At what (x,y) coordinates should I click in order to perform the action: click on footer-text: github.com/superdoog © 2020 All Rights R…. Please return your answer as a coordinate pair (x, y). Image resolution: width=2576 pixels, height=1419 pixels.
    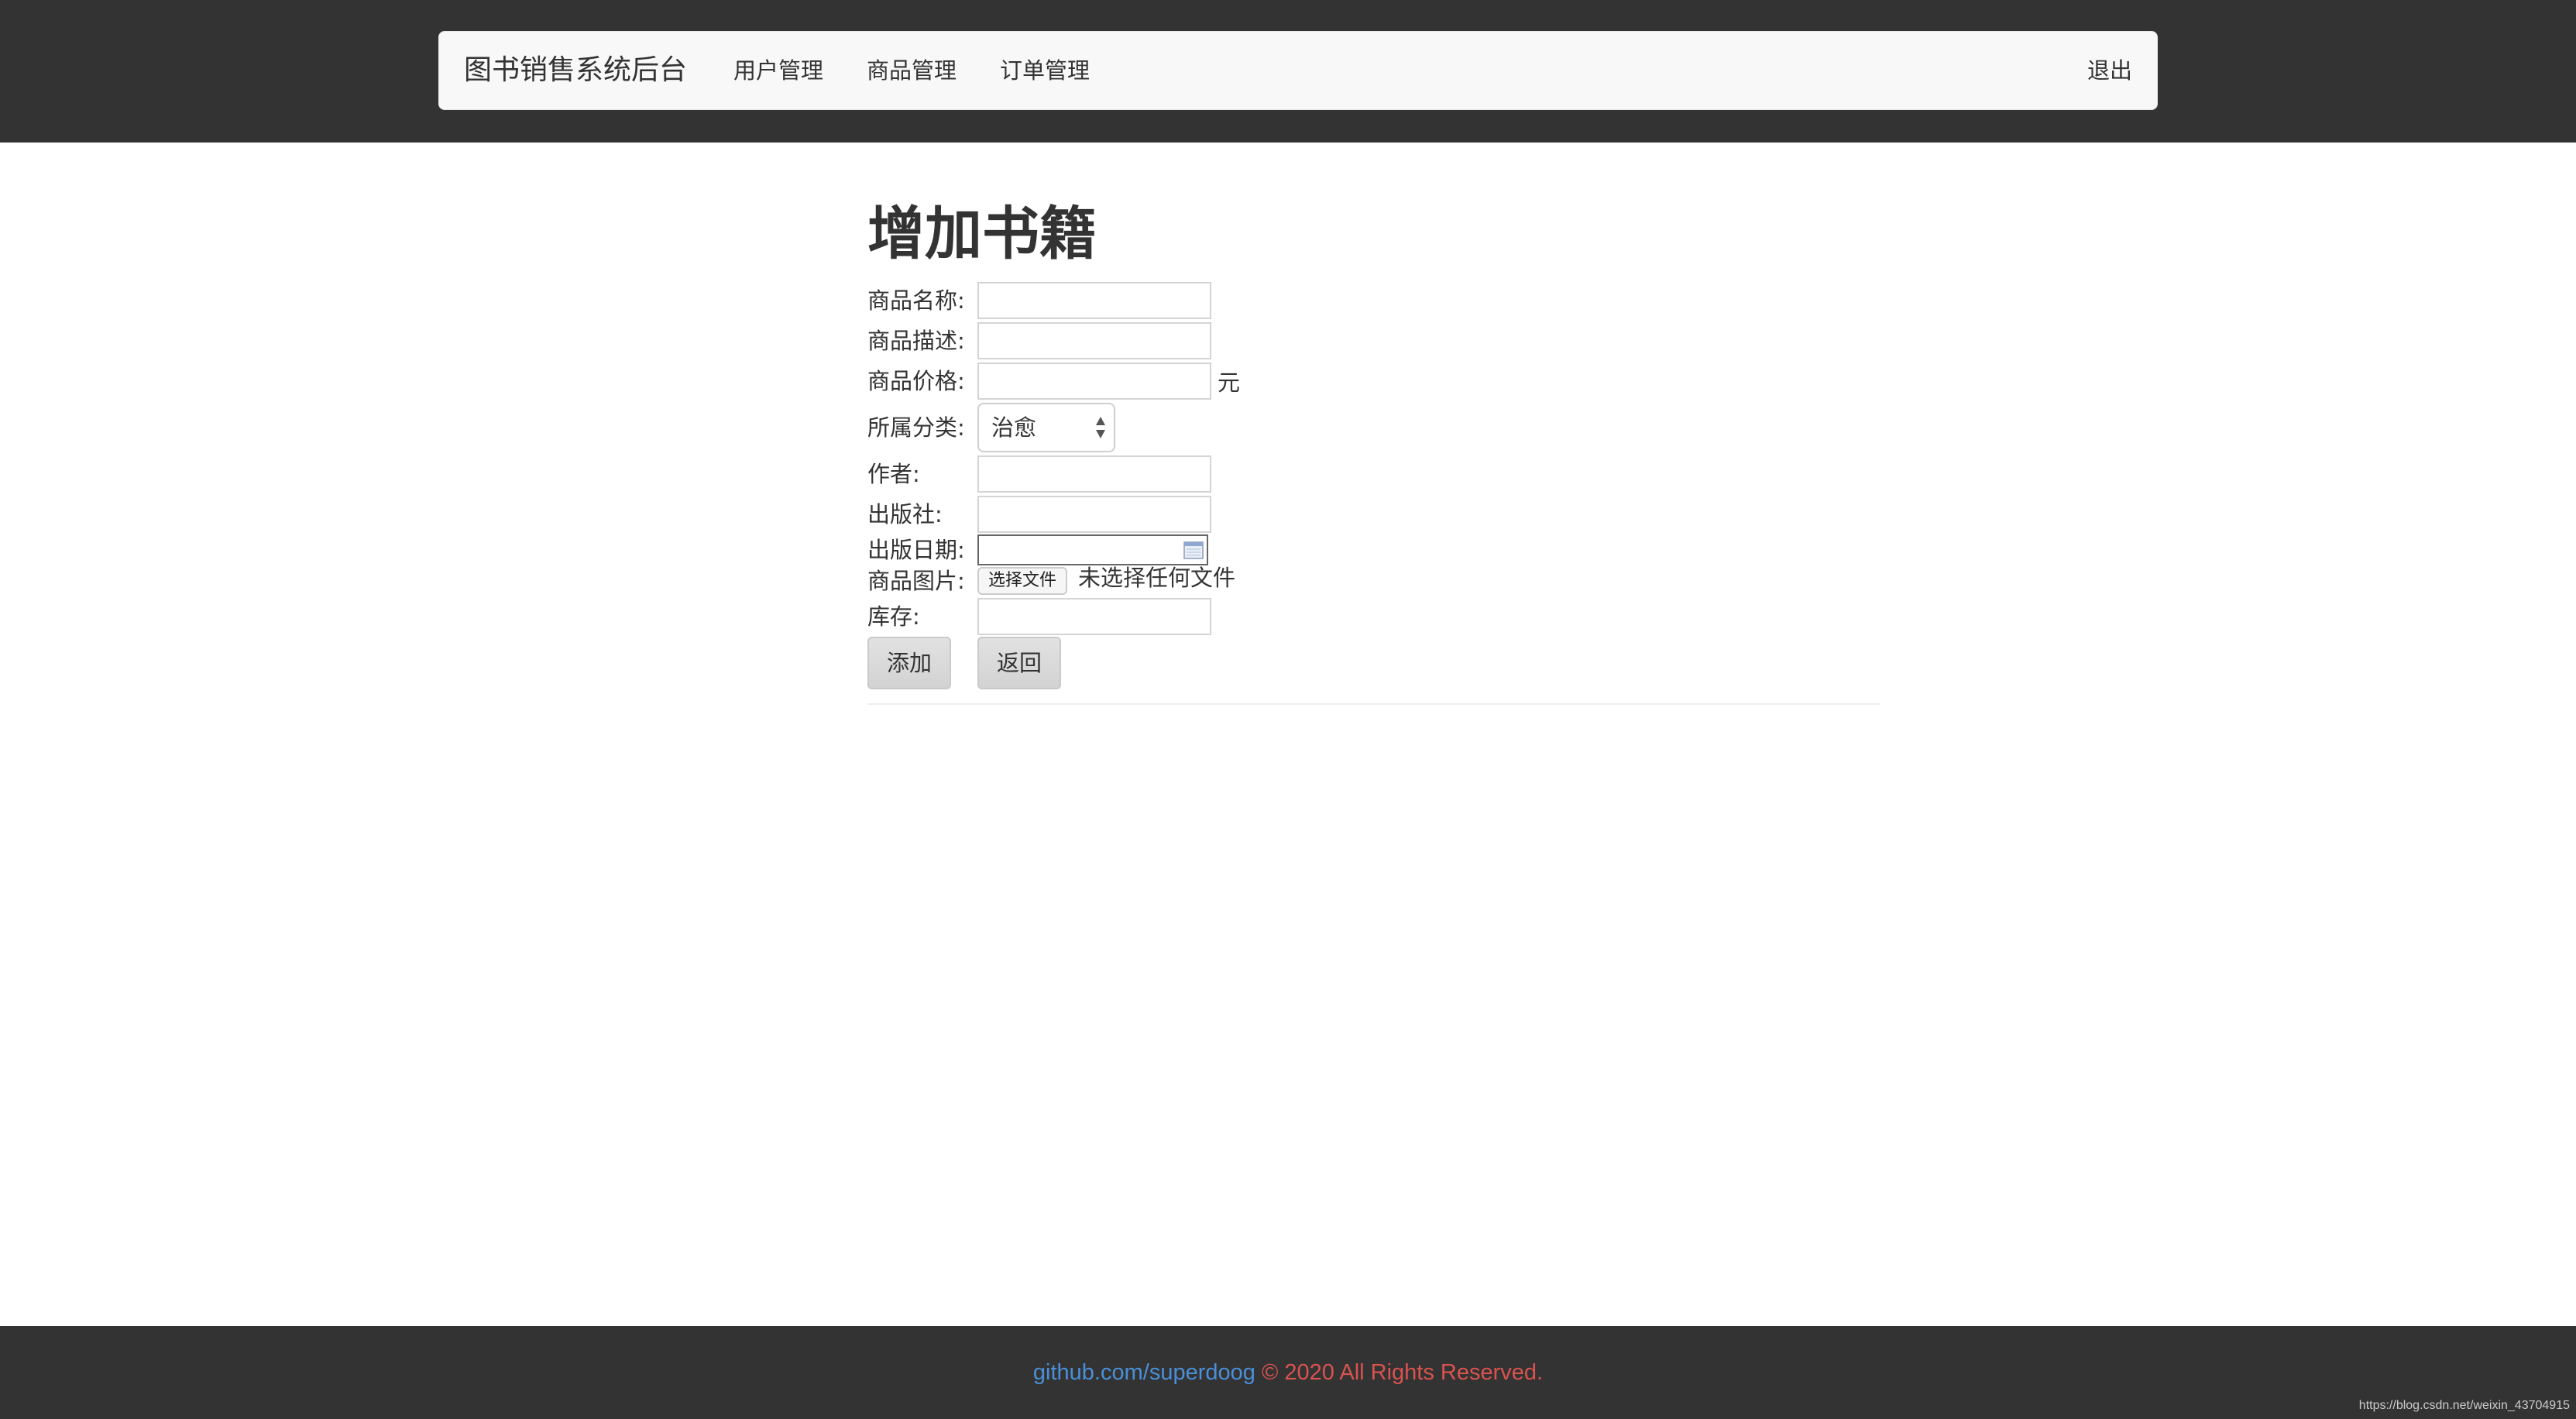
    Looking at the image, I should click on (1288, 1372).